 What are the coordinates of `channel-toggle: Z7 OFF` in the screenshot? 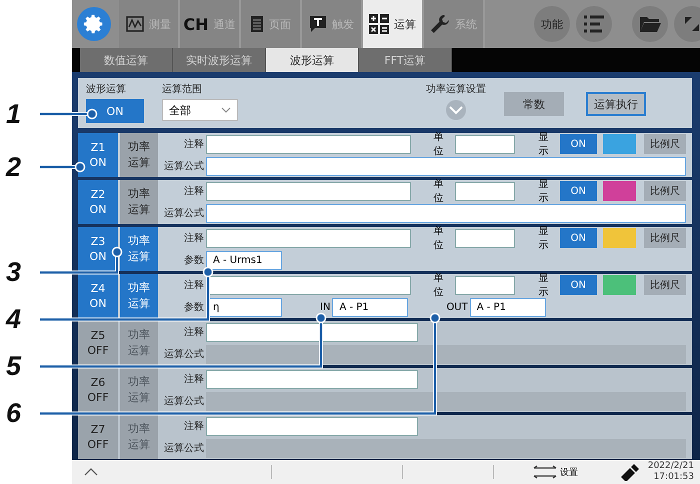 It's located at (98, 437).